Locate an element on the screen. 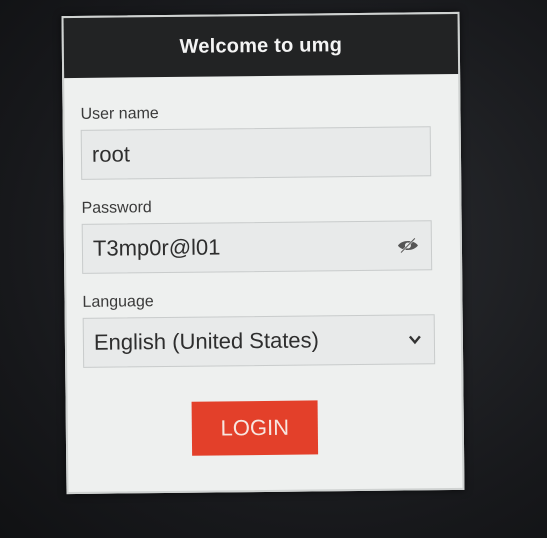  password-value: T3mp0r@l01 is located at coordinates (156, 247).